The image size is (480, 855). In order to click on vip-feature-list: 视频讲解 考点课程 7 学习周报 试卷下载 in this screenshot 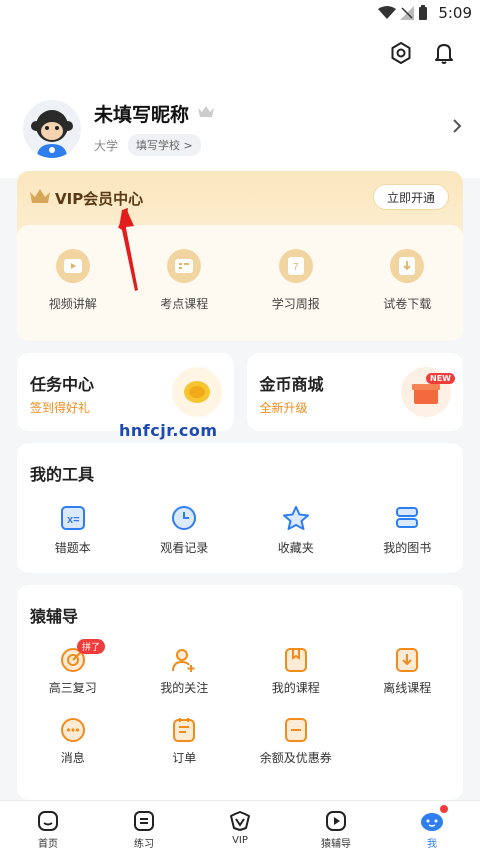, I will do `click(240, 280)`.